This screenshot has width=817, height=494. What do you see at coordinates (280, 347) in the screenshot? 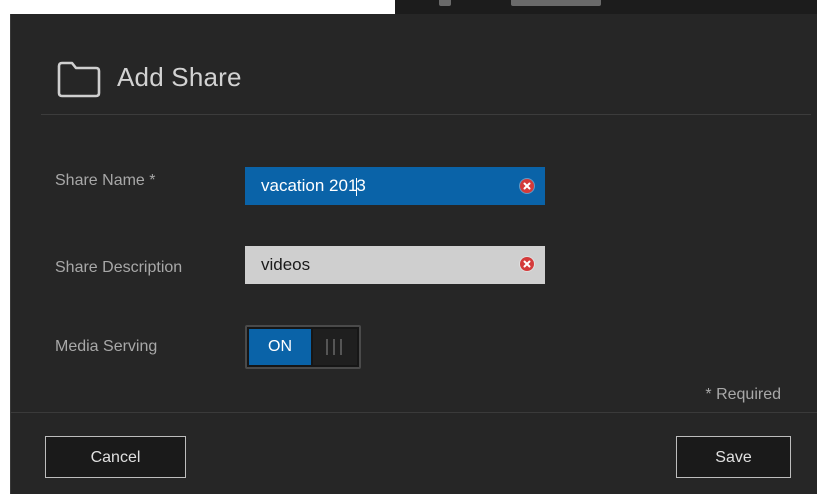
I see `toggle-on-label: ON` at bounding box center [280, 347].